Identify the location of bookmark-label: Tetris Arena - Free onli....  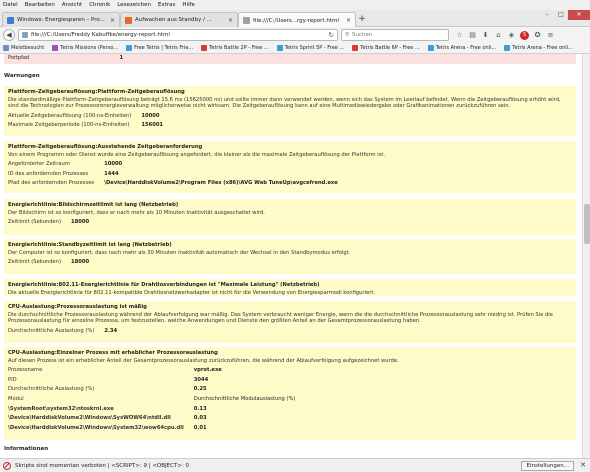
(542, 48).